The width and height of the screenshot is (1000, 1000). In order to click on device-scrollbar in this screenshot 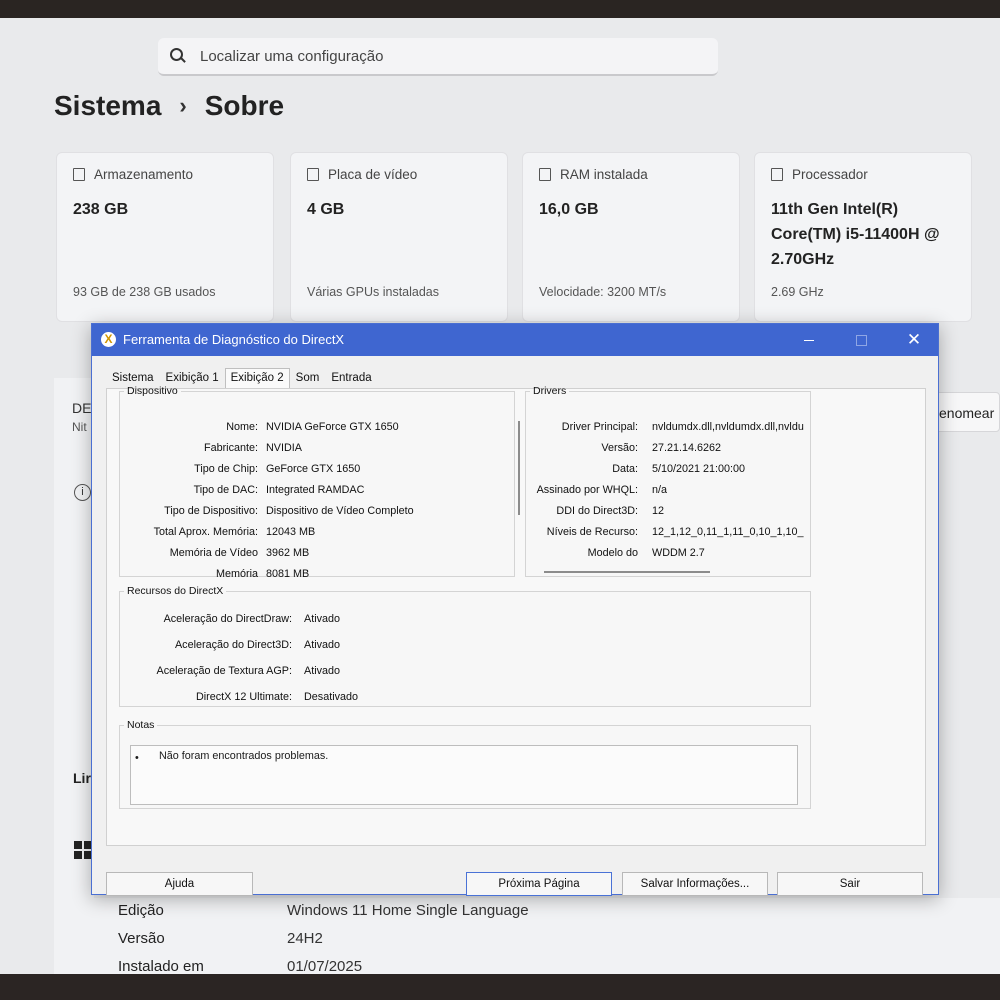, I will do `click(519, 468)`.